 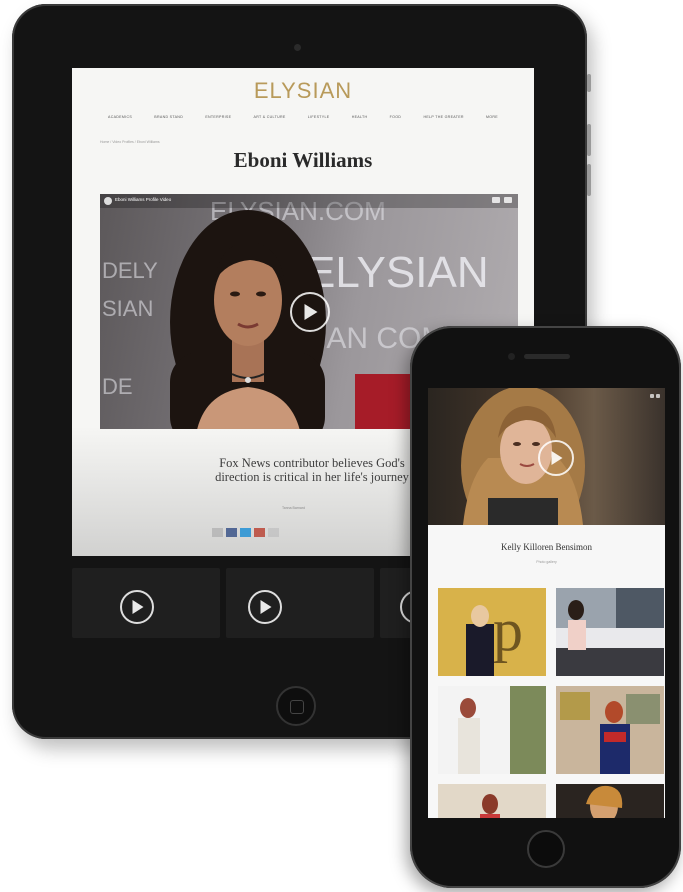 I want to click on share-buttons, so click(x=245, y=532).